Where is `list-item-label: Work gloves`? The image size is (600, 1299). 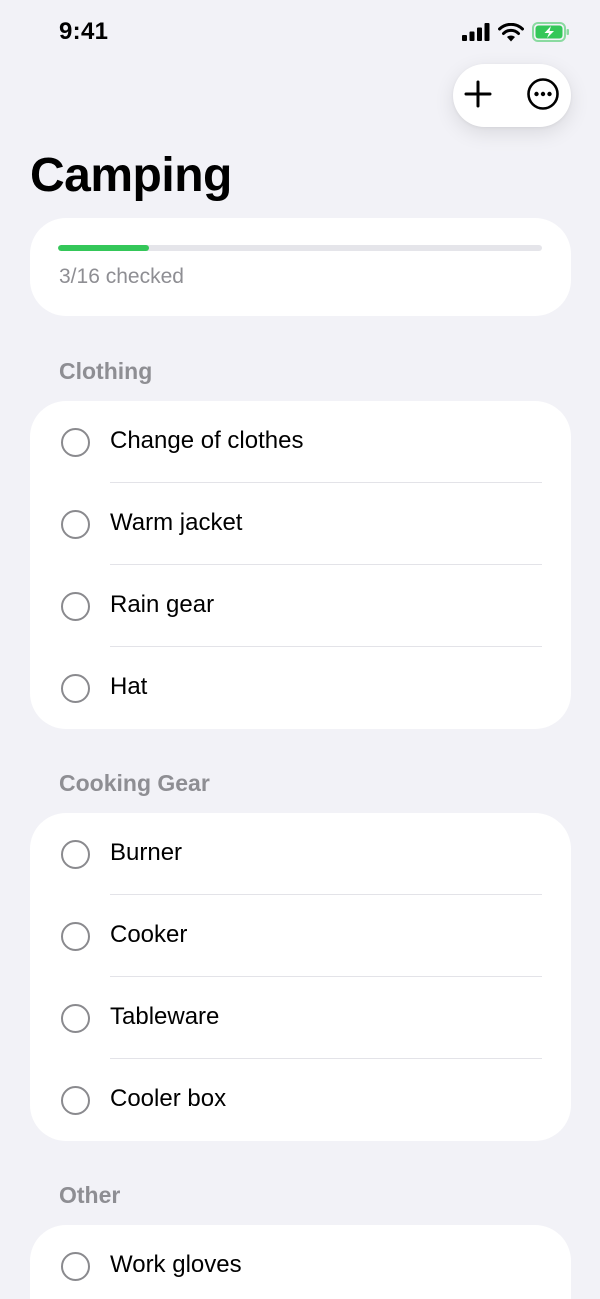 list-item-label: Work gloves is located at coordinates (176, 1264).